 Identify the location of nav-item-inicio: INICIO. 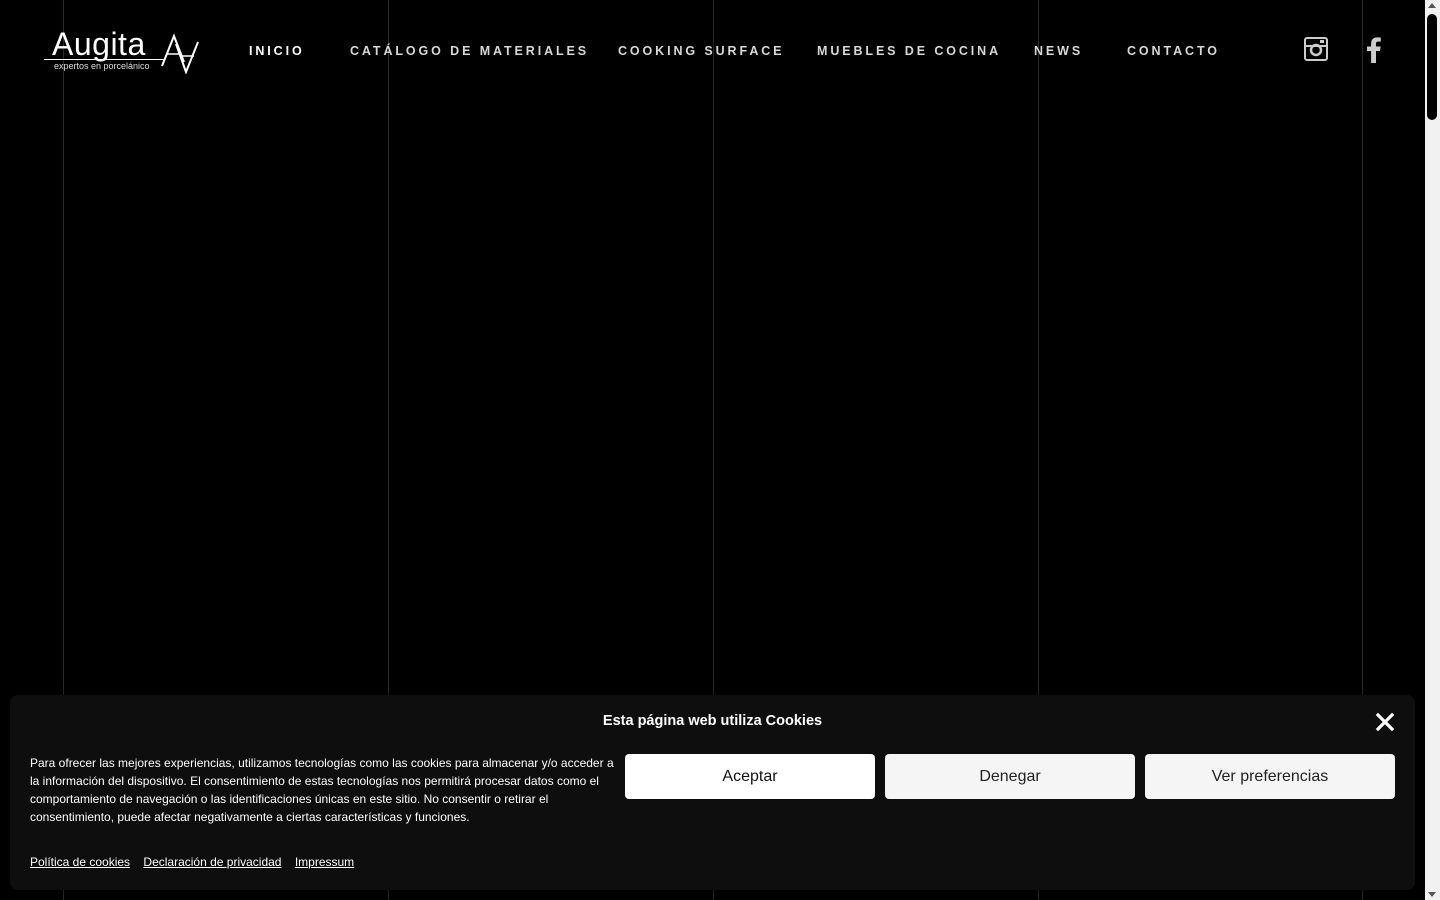
(277, 51).